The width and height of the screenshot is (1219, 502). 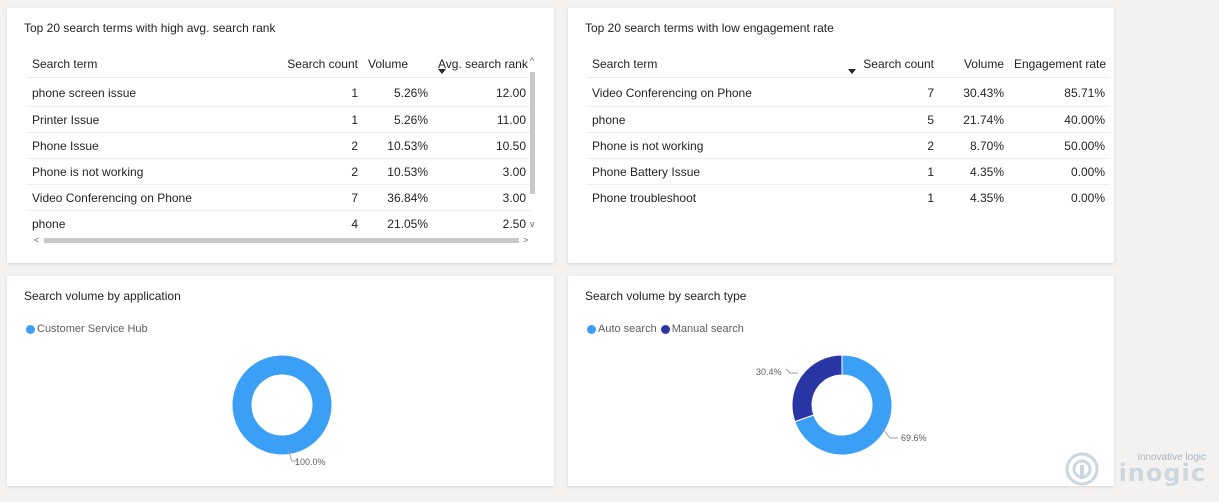 I want to click on cell-volume: 21.74%, so click(x=974, y=119).